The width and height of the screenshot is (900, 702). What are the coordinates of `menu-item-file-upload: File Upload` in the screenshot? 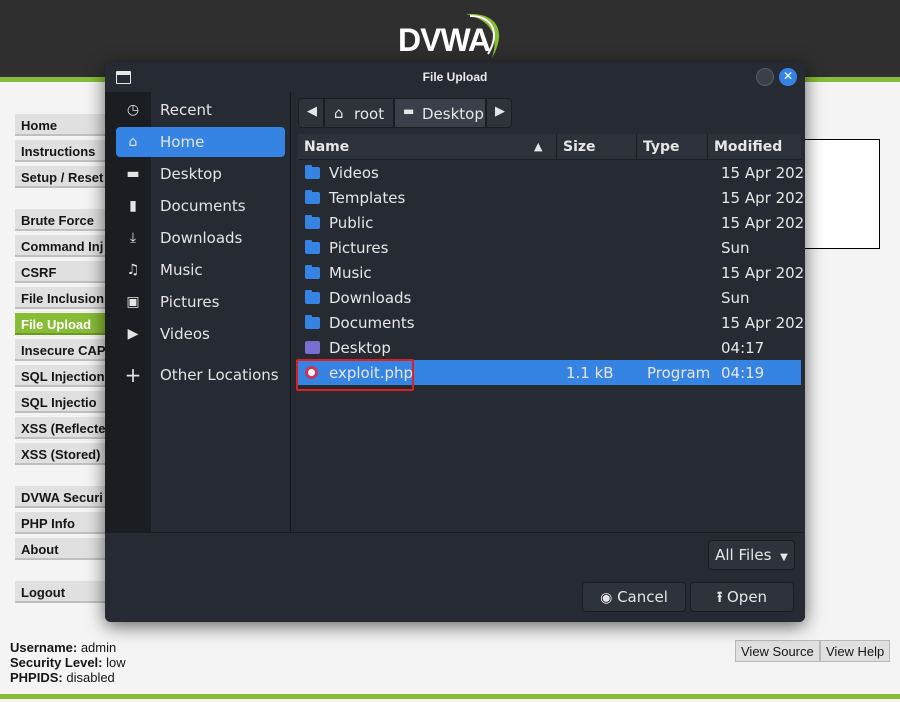 It's located at (61, 324).